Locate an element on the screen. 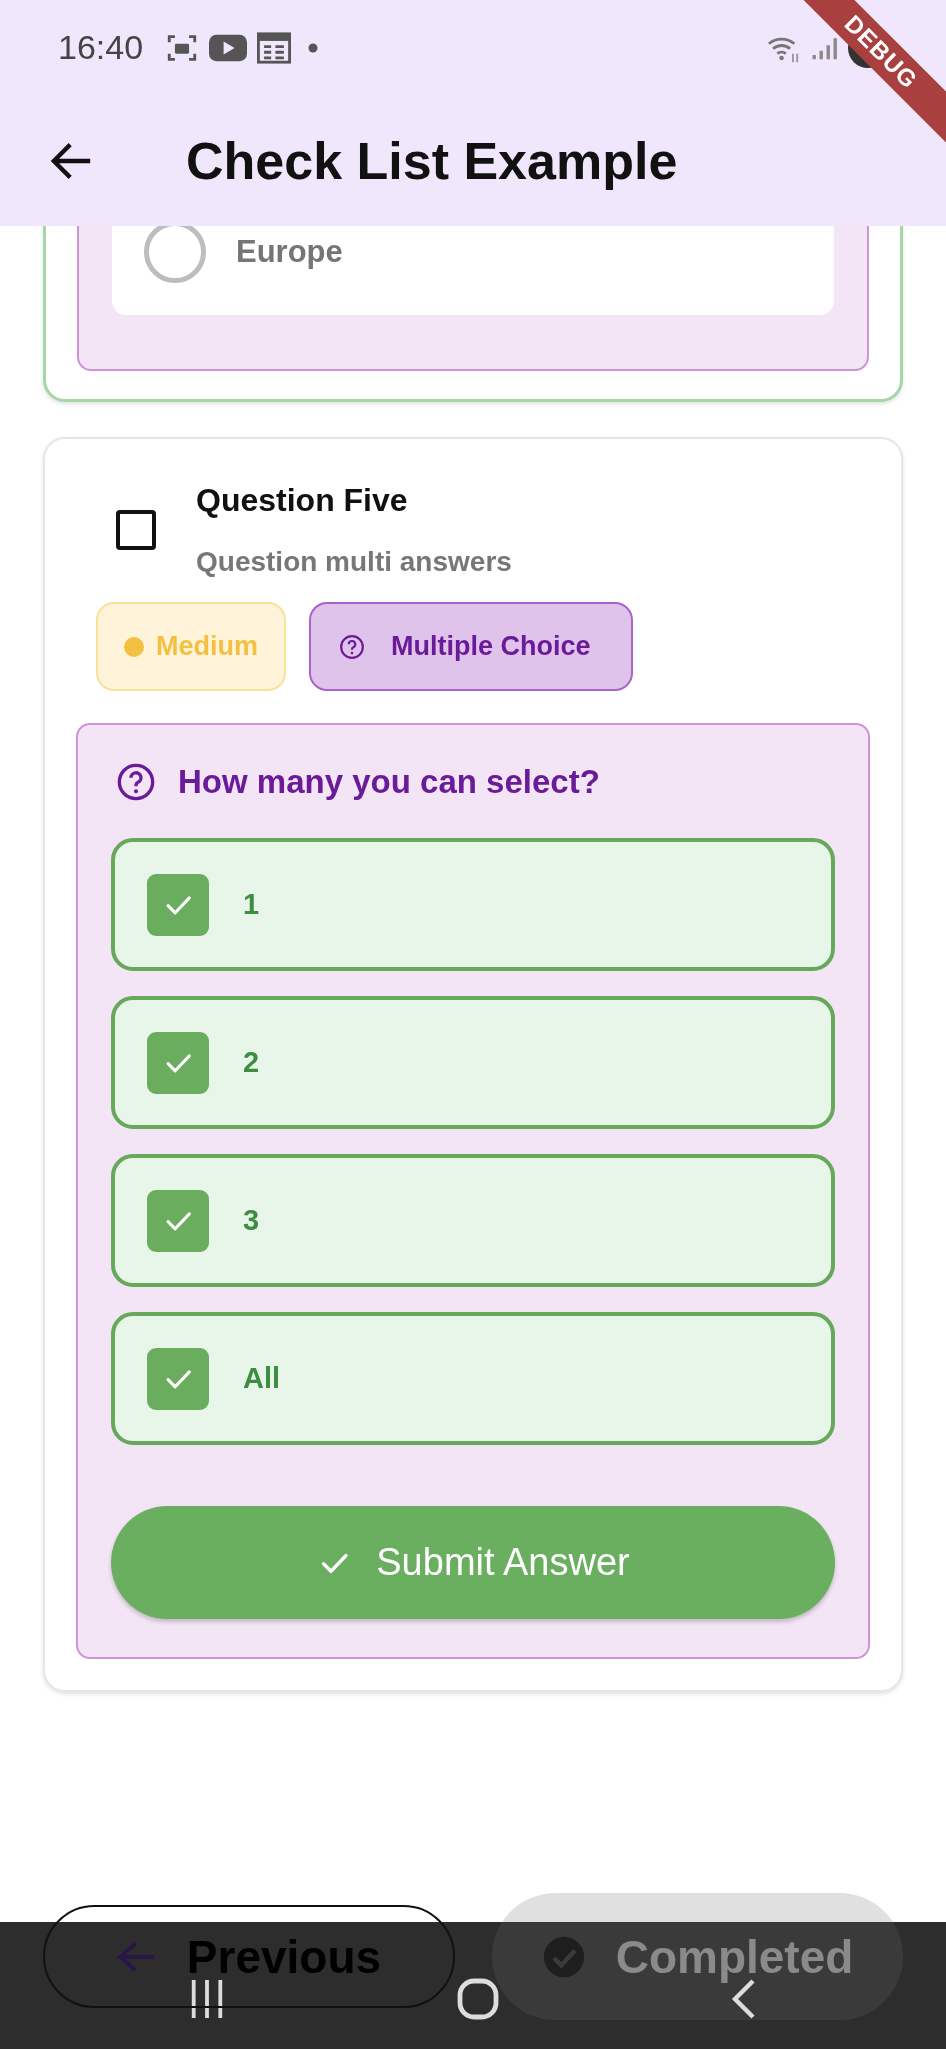 Image resolution: width=946 pixels, height=2049 pixels. answer-option: 1 is located at coordinates (473, 904).